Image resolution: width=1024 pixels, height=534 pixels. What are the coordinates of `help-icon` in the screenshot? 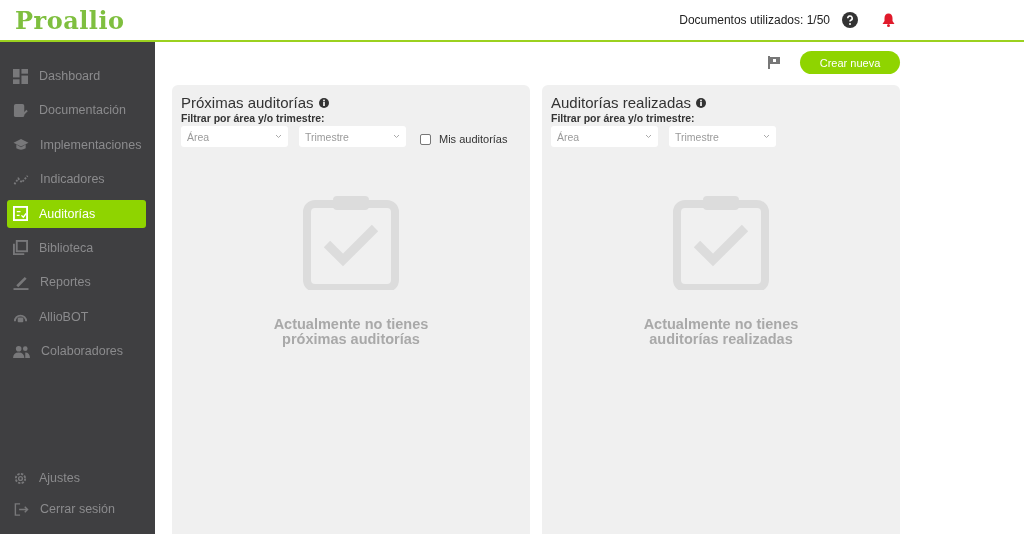 It's located at (850, 20).